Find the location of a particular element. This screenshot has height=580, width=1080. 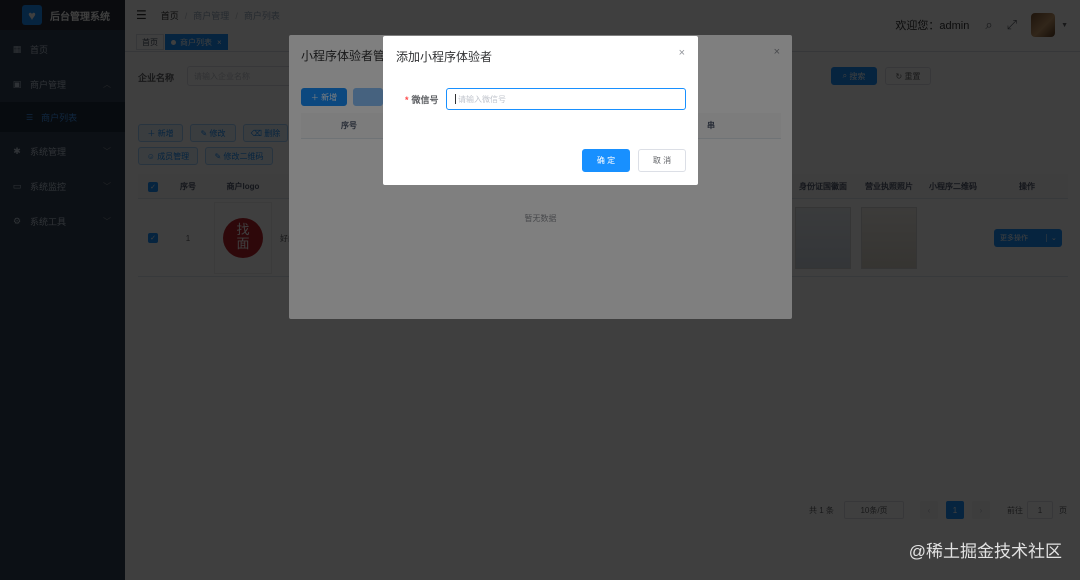

dialog-title: 添加小程序体验者 is located at coordinates (444, 57).